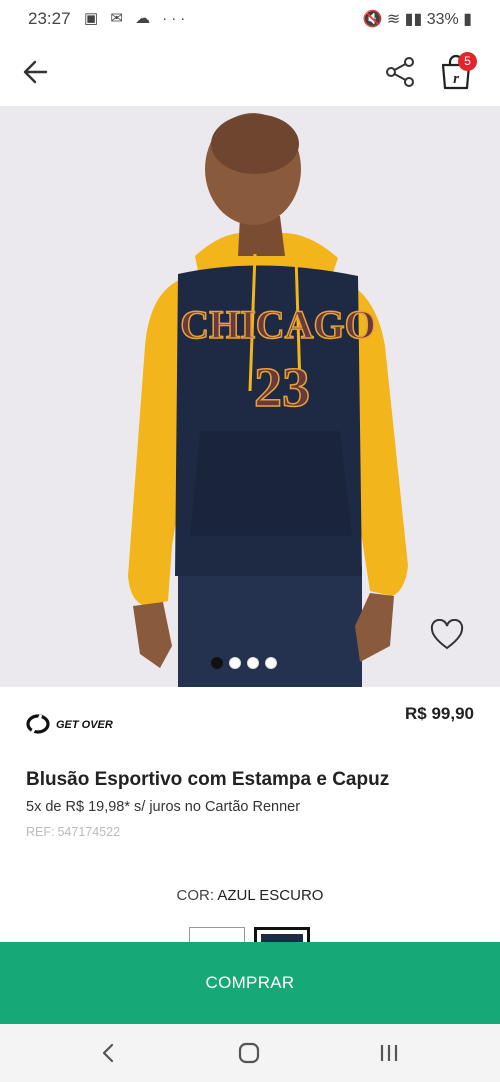 This screenshot has width=500, height=1082. What do you see at coordinates (417, 19) in the screenshot?
I see `status-right-icons: 🔇 ≋ ▮▮ 33% ▮` at bounding box center [417, 19].